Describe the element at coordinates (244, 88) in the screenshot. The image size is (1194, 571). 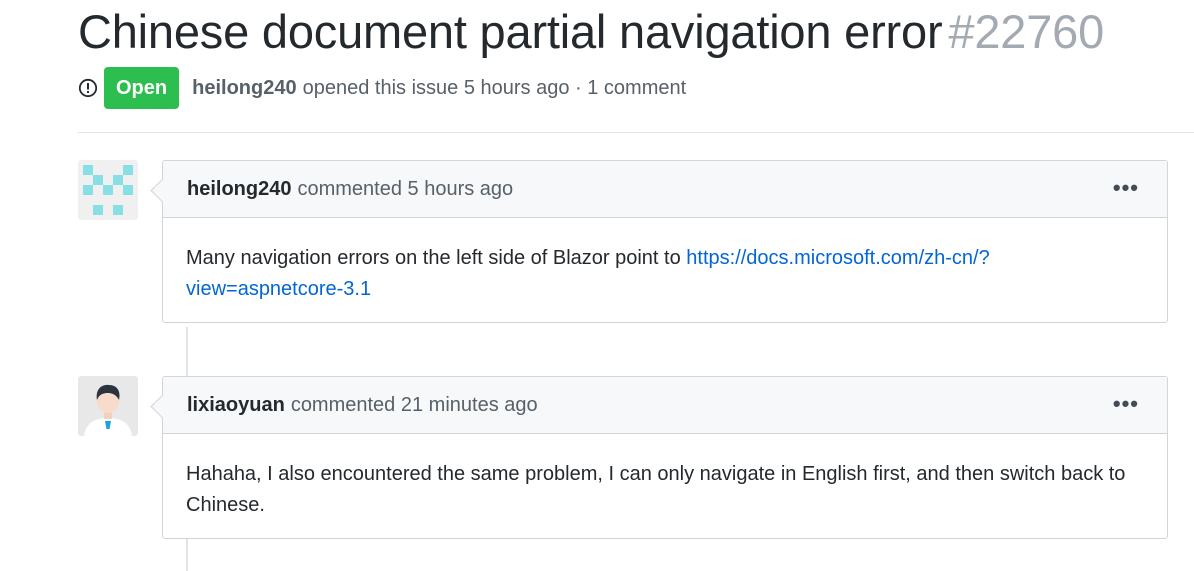
I see `issue-author-link: heilong240` at that location.